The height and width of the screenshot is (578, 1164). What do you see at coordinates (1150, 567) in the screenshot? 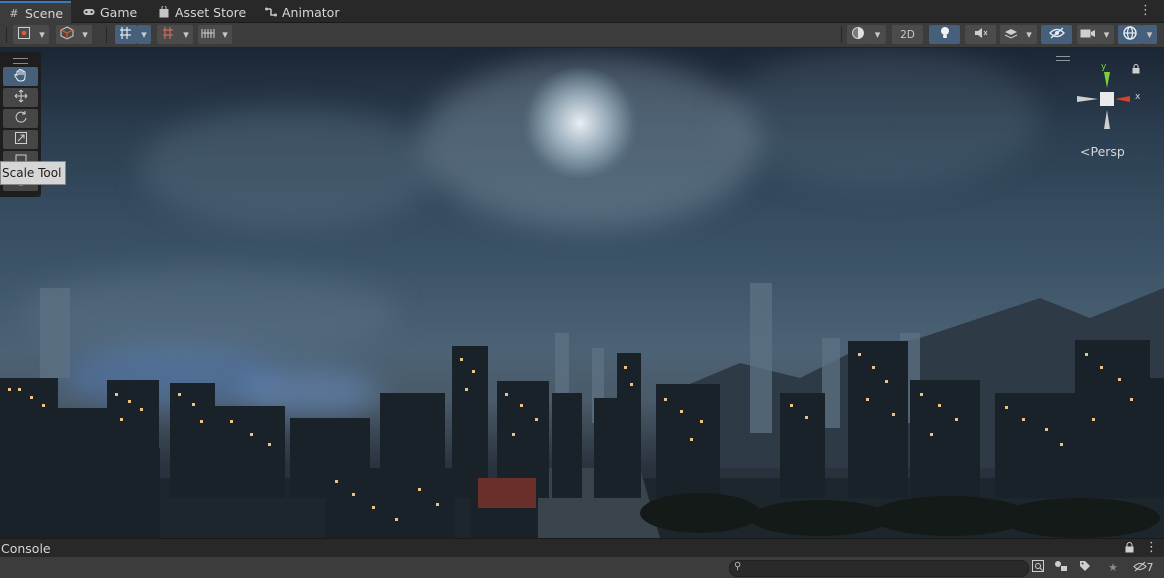
I see `hidden-count: 7` at bounding box center [1150, 567].